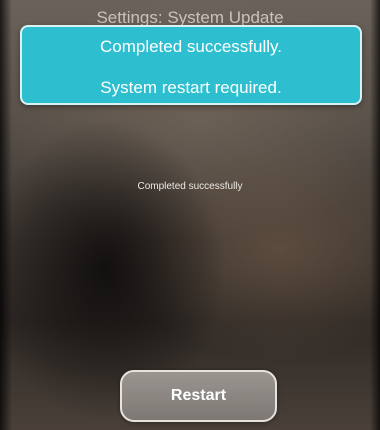 The height and width of the screenshot is (430, 380). What do you see at coordinates (190, 186) in the screenshot?
I see `update-status-text: Completed successfully` at bounding box center [190, 186].